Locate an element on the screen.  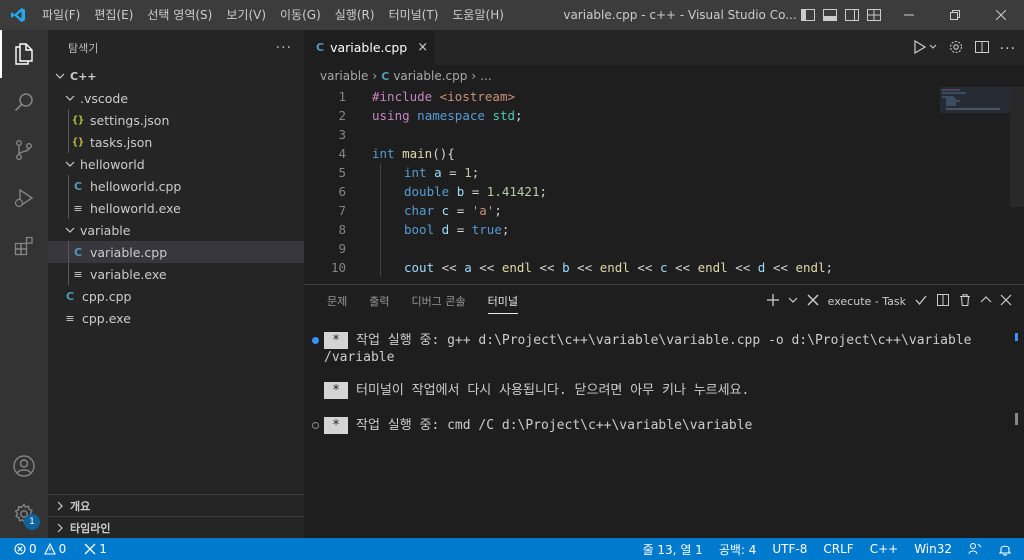
kill-terminal-button is located at coordinates (965, 301).